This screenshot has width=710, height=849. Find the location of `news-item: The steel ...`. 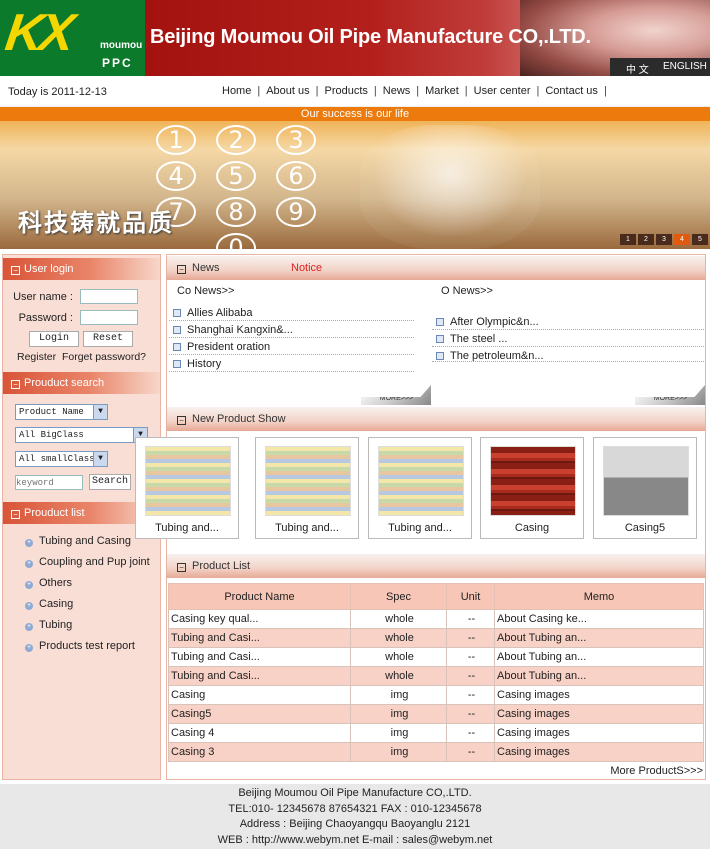

news-item: The steel ... is located at coordinates (568, 339).